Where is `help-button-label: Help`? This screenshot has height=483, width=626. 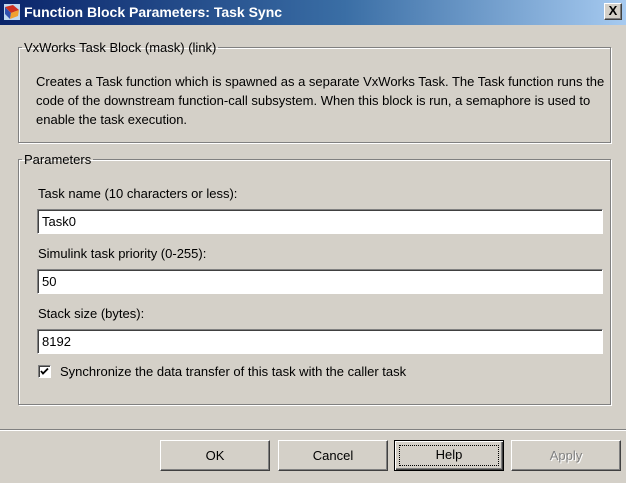
help-button-label: Help is located at coordinates (449, 454).